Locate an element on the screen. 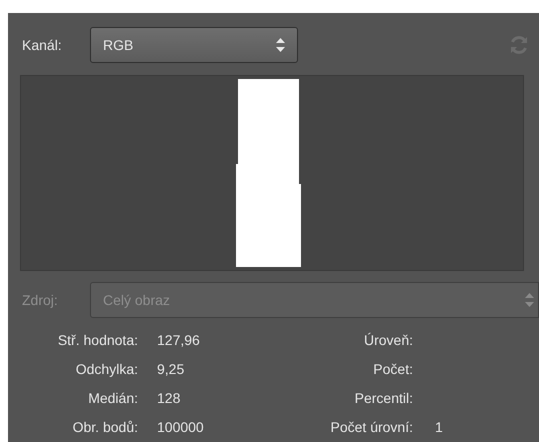 The height and width of the screenshot is (442, 539). source-label: Zdroj: is located at coordinates (40, 300).